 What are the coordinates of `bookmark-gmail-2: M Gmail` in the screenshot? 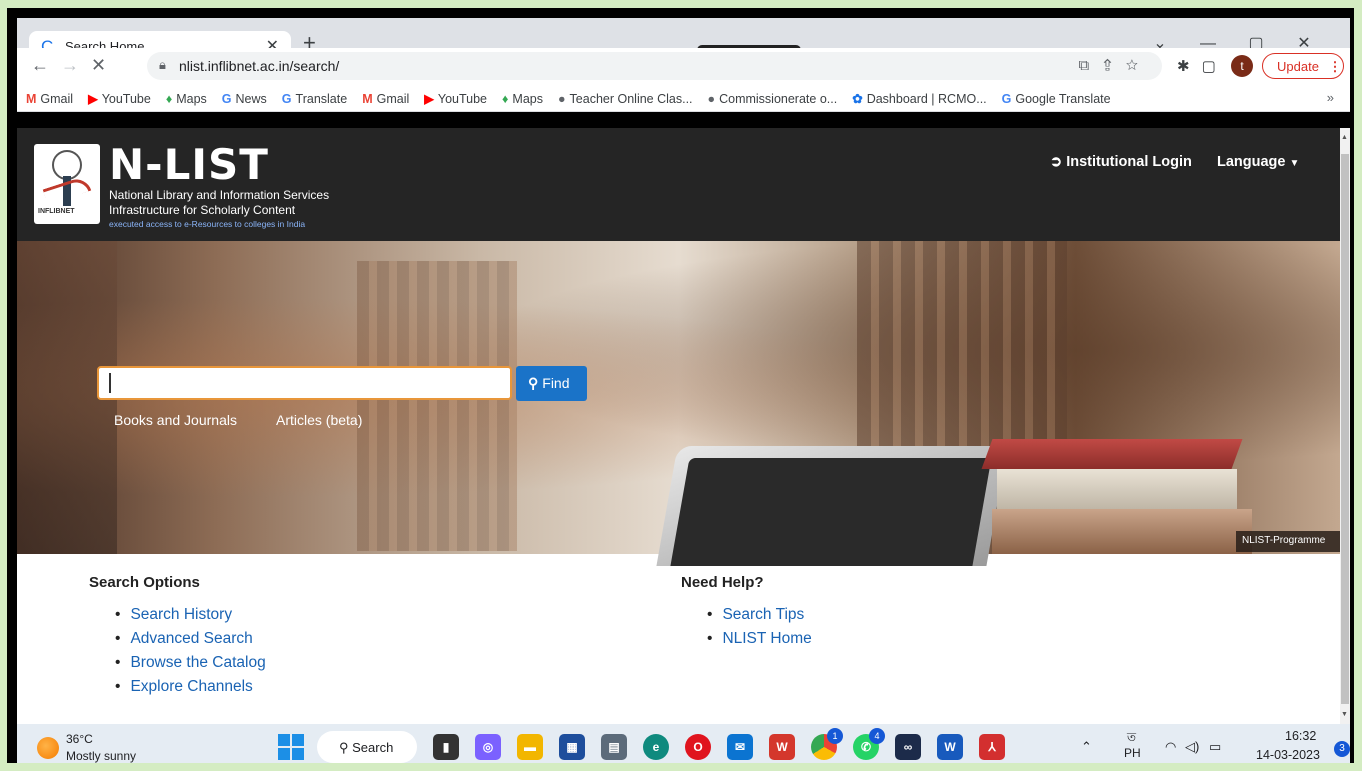 It's located at (385, 95).